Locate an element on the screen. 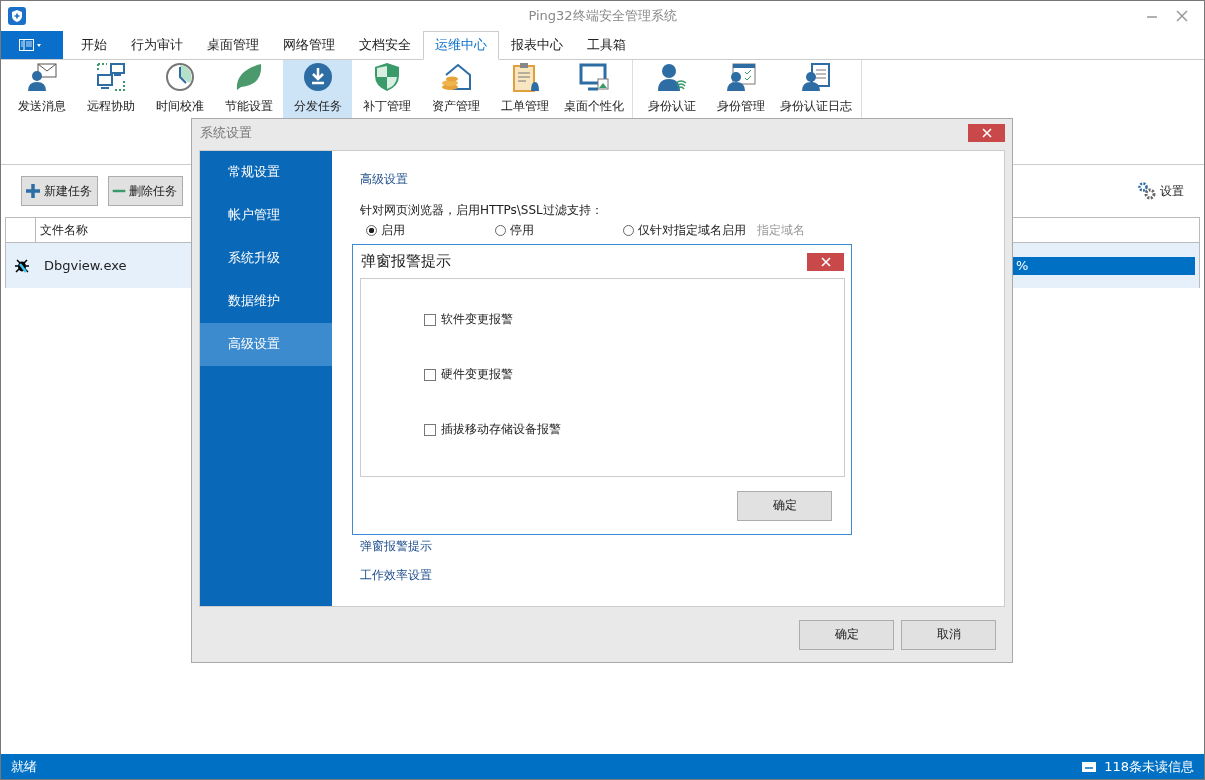 This screenshot has width=1205, height=780. ribbon-button: 发送消息 is located at coordinates (41, 89).